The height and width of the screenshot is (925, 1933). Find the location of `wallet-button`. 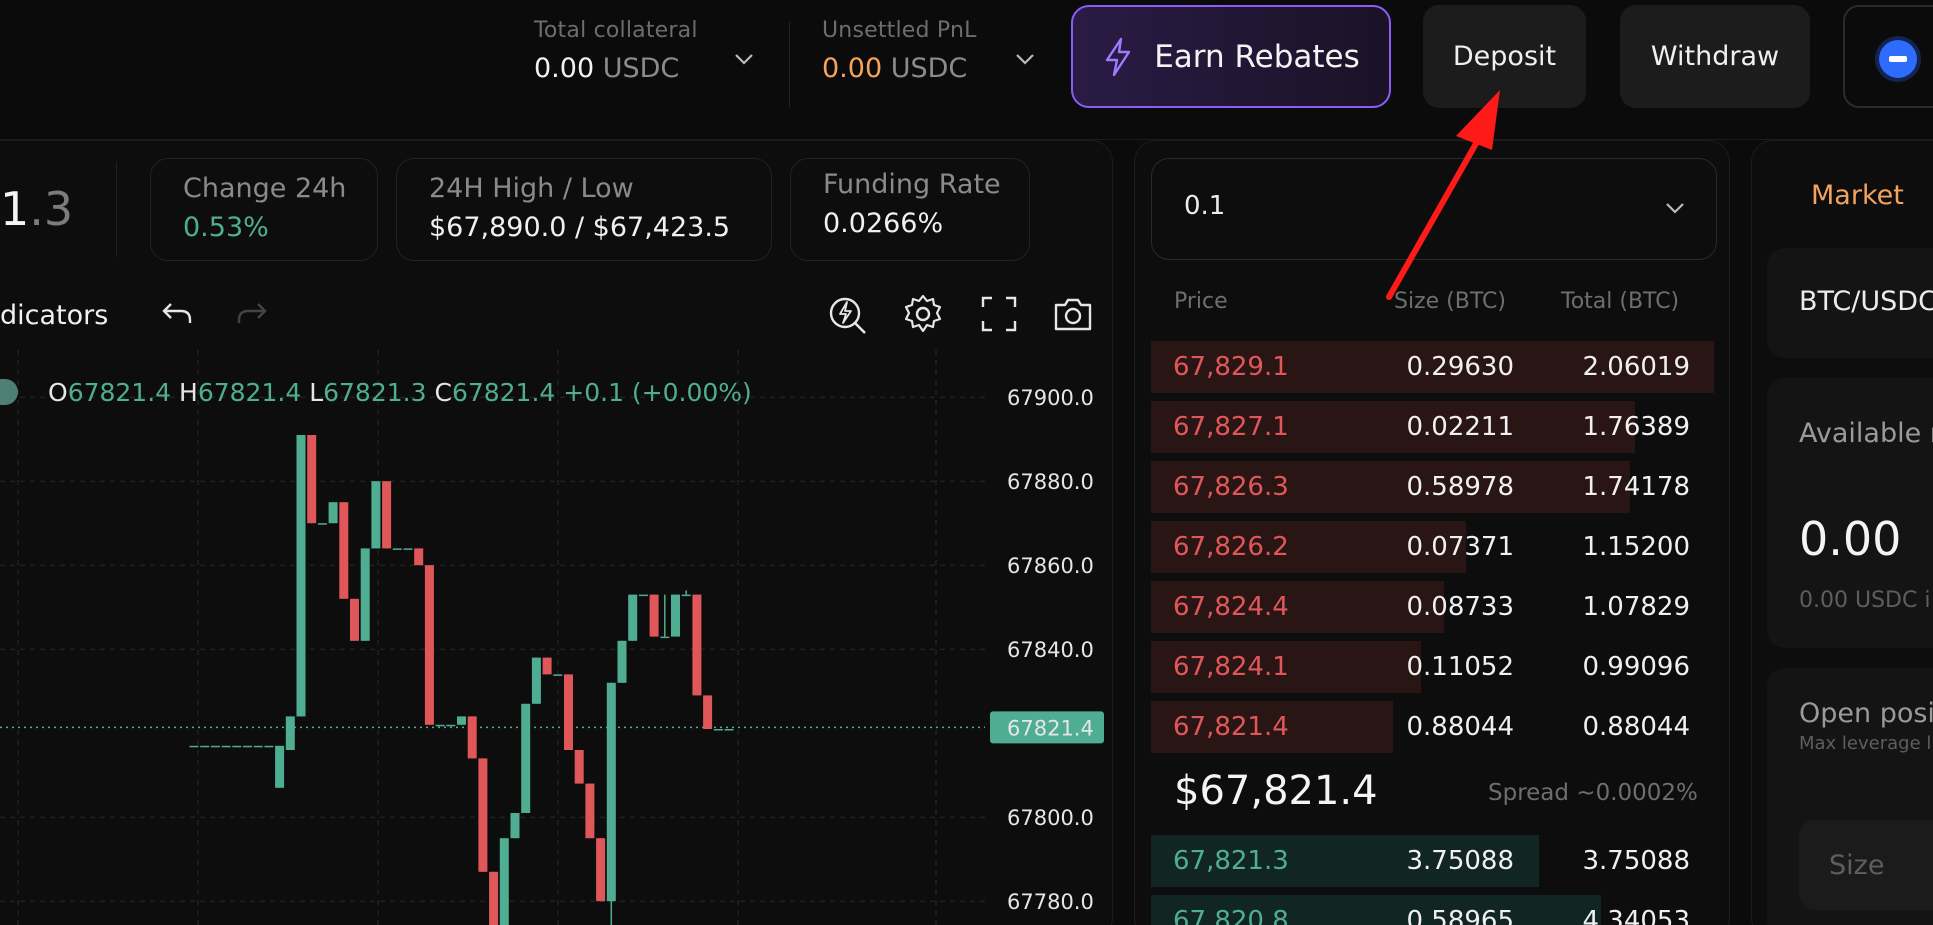

wallet-button is located at coordinates (1888, 56).